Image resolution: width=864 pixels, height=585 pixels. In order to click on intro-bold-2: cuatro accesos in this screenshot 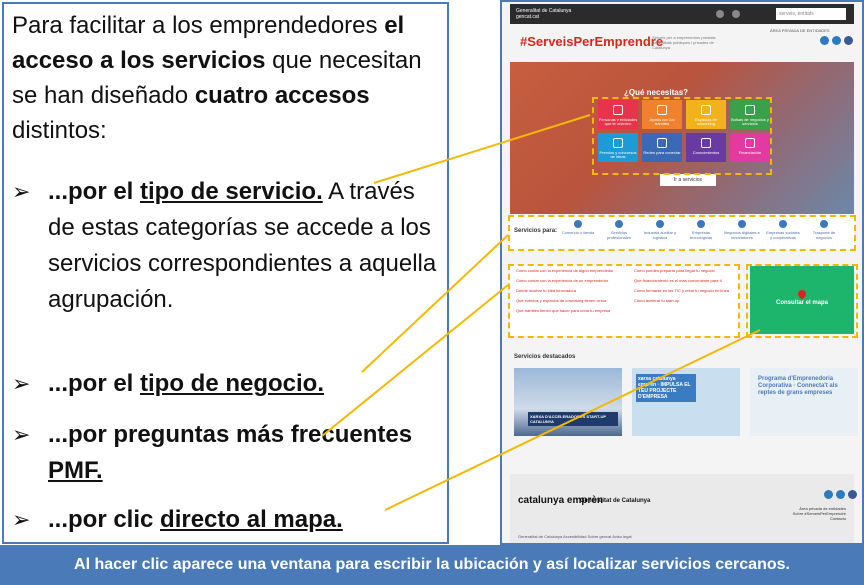, I will do `click(282, 95)`.